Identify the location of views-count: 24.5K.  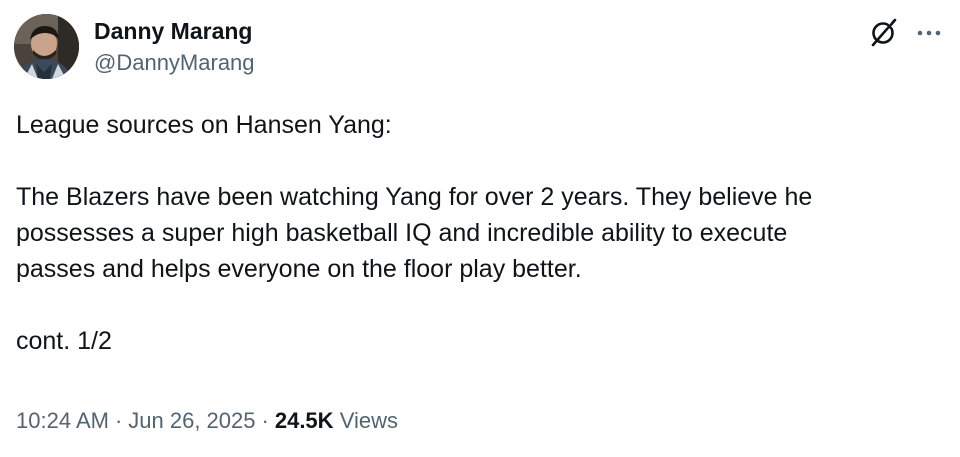
(304, 420).